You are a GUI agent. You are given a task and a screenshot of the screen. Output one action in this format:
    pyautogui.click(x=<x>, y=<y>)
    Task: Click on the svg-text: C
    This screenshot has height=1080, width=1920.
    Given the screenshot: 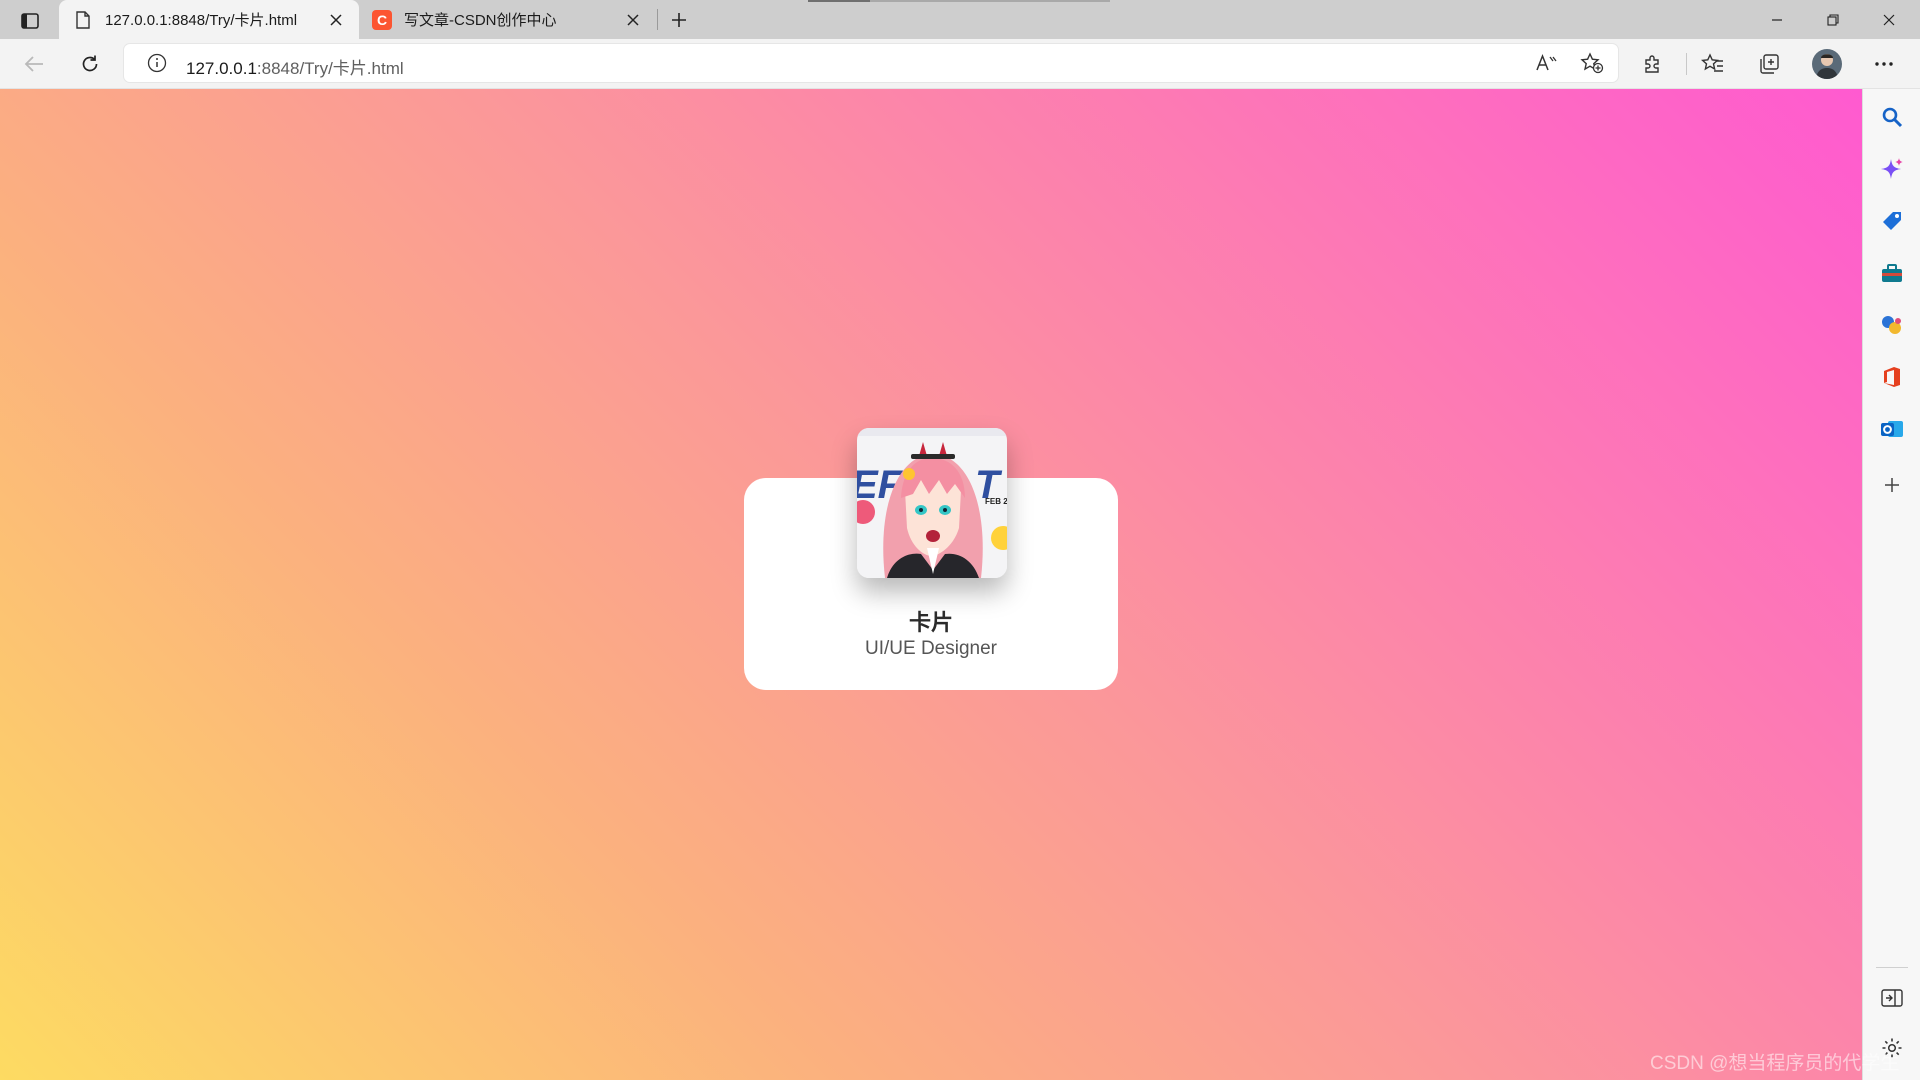 What is the action you would take?
    pyautogui.click(x=382, y=20)
    